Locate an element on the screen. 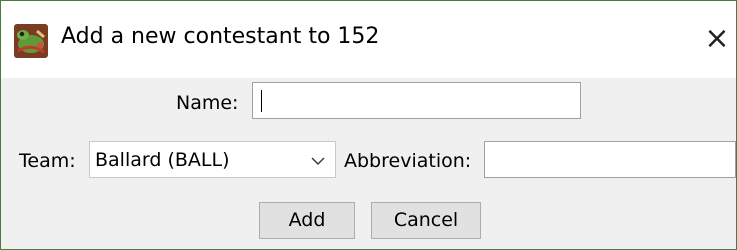 The height and width of the screenshot is (250, 737). abbreviation-field is located at coordinates (610, 159).